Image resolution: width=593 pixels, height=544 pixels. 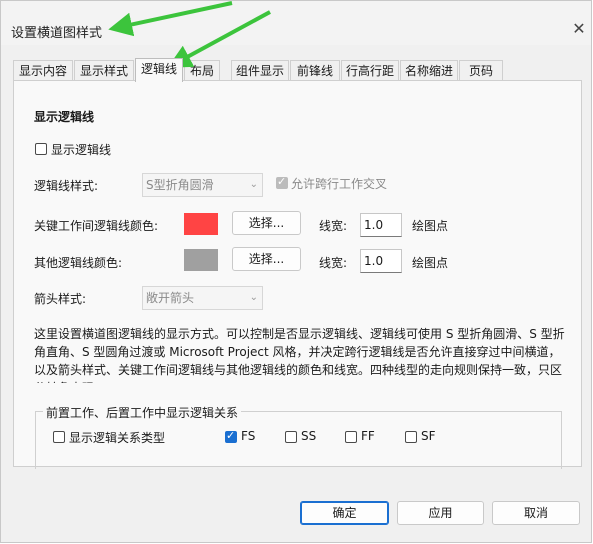 I want to click on tab-logic-line: 逻辑线, so click(x=159, y=70).